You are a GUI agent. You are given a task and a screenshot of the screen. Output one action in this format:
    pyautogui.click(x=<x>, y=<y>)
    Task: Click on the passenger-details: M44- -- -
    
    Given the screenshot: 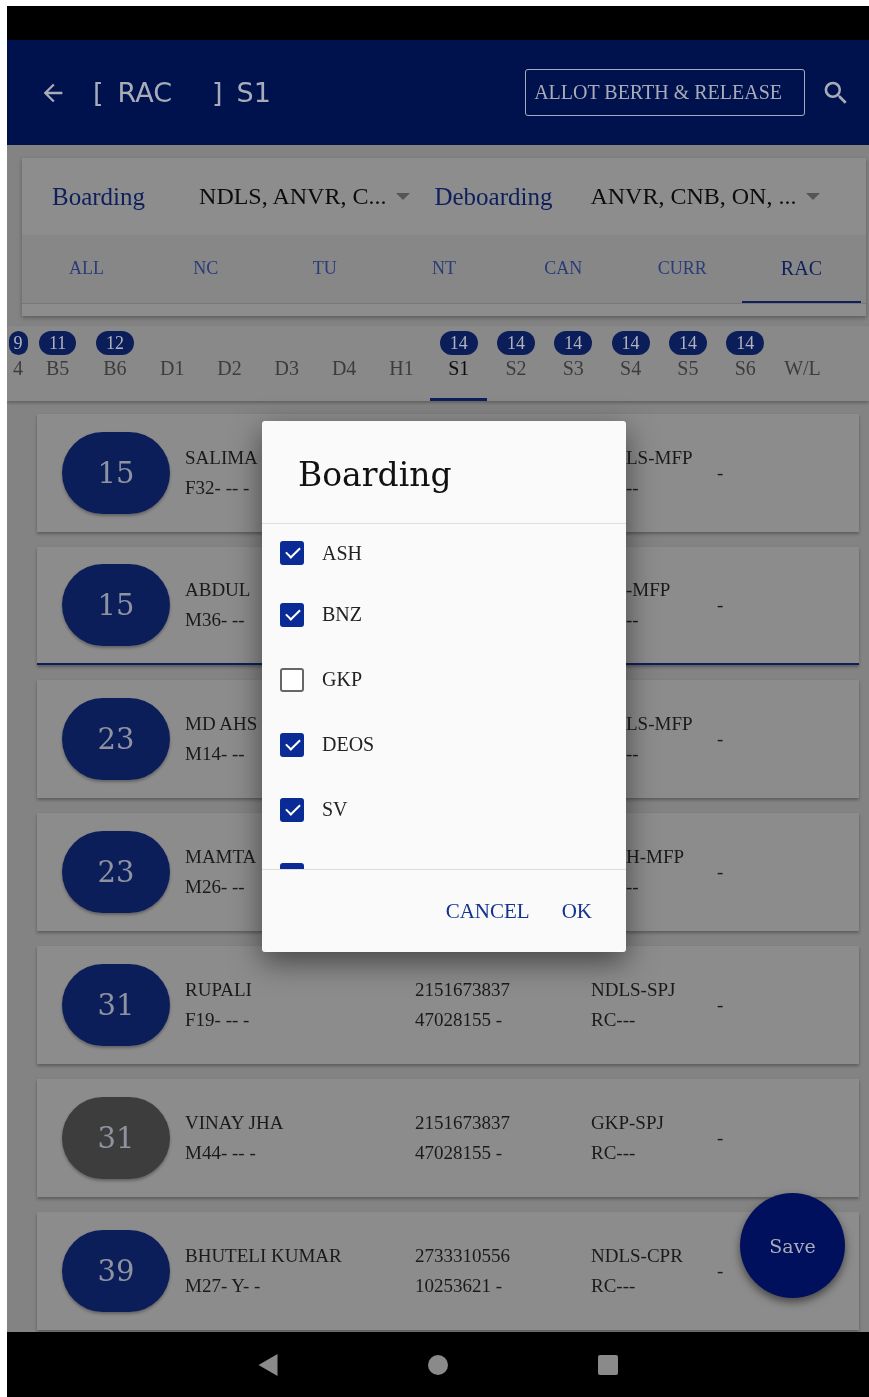 What is the action you would take?
    pyautogui.click(x=220, y=1153)
    